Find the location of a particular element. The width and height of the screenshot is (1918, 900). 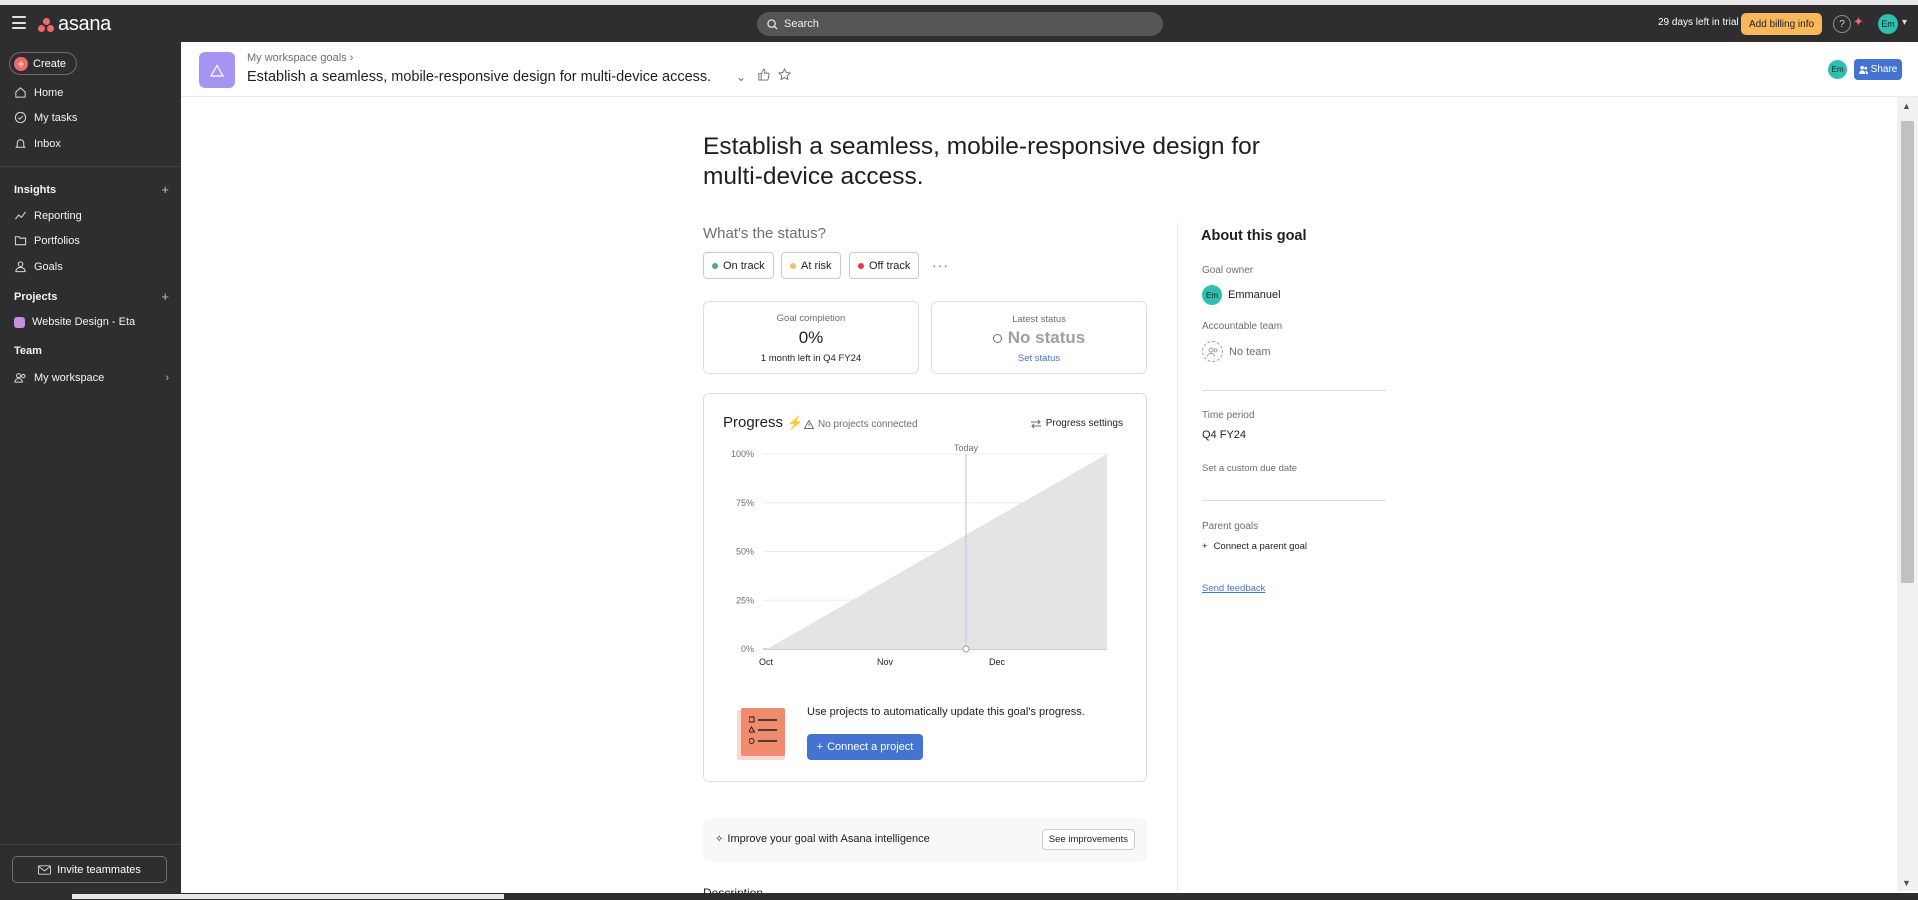

star-icon is located at coordinates (784, 75).